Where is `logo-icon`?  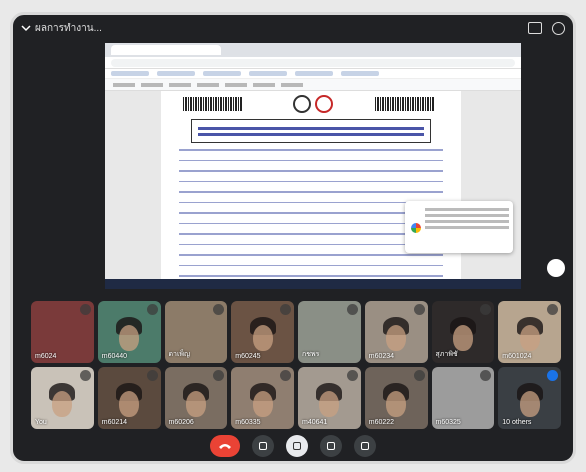 logo-icon is located at coordinates (324, 104).